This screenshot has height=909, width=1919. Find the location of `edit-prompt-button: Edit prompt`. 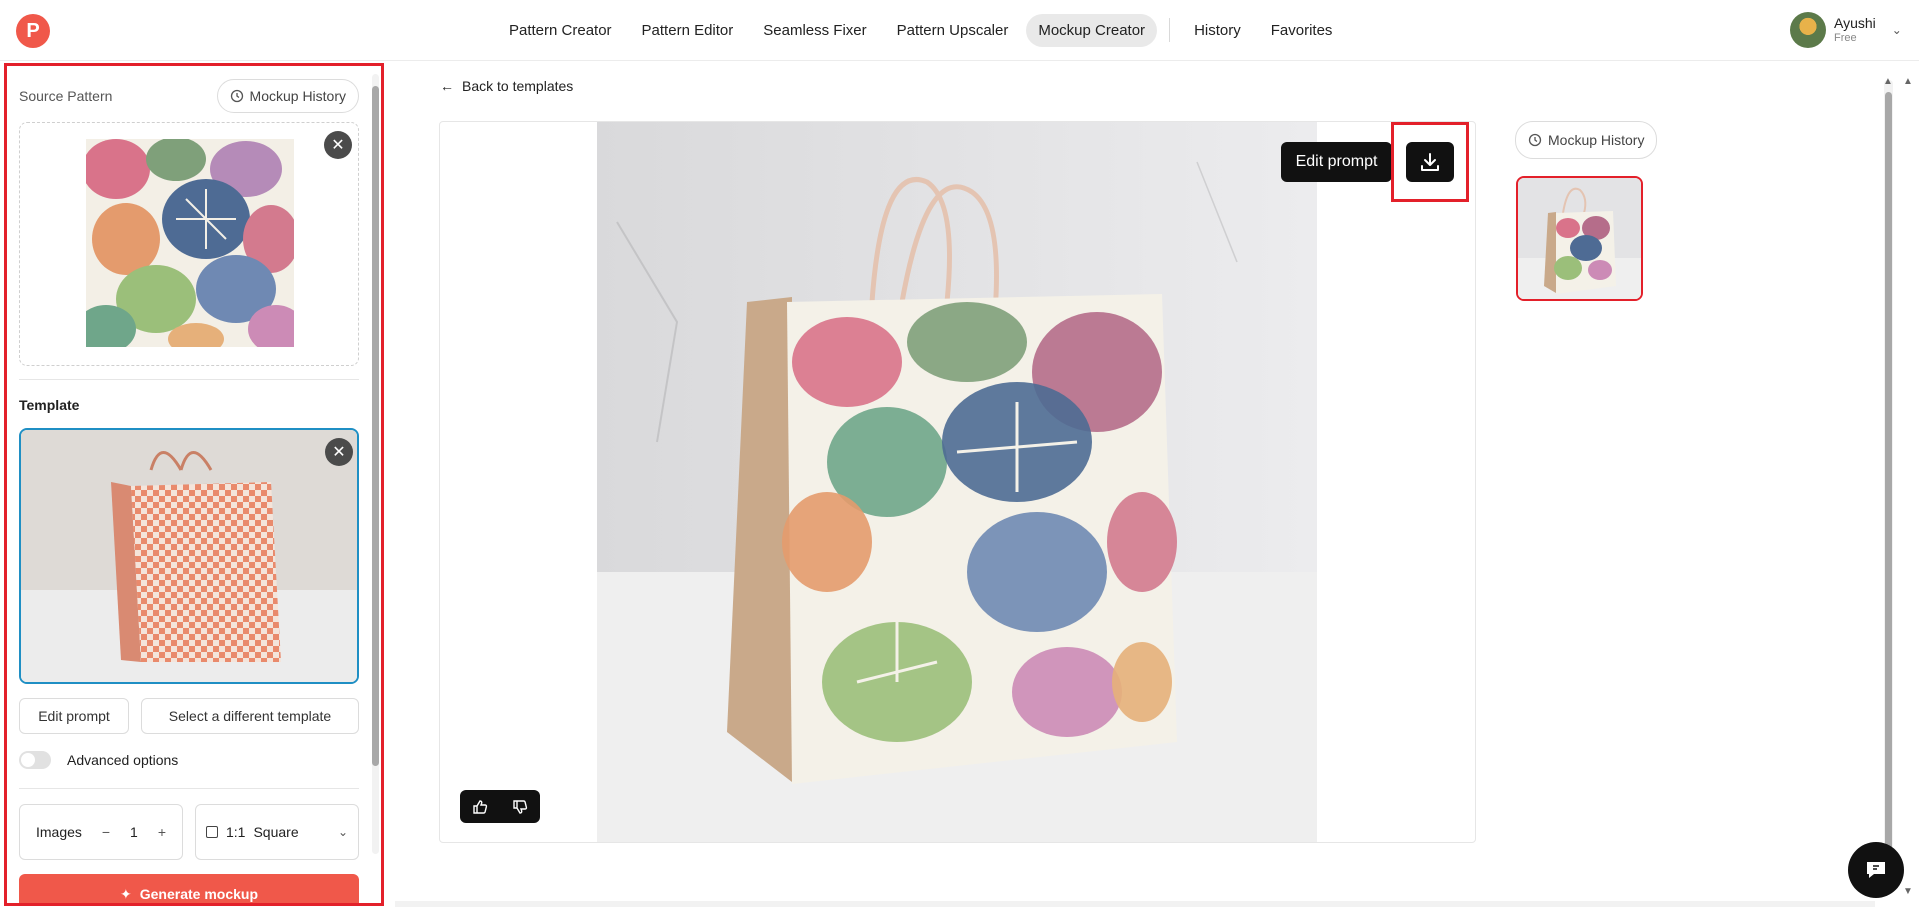

edit-prompt-button: Edit prompt is located at coordinates (74, 716).